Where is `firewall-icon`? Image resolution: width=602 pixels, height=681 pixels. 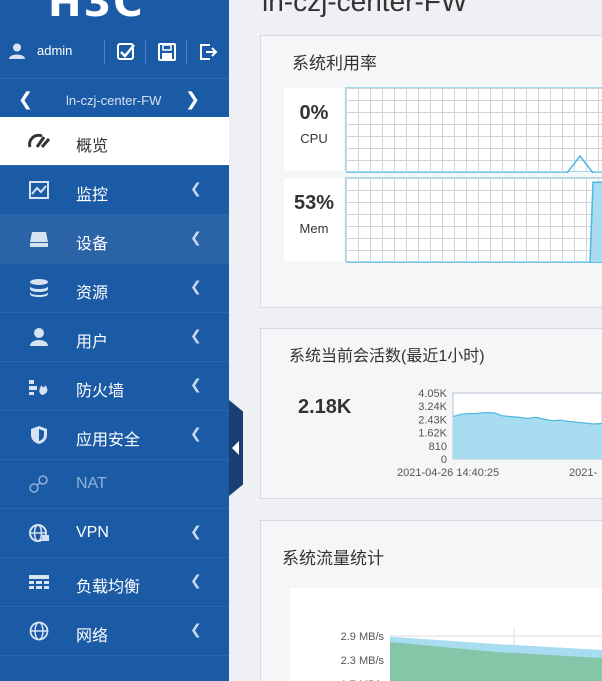 firewall-icon is located at coordinates (38, 387).